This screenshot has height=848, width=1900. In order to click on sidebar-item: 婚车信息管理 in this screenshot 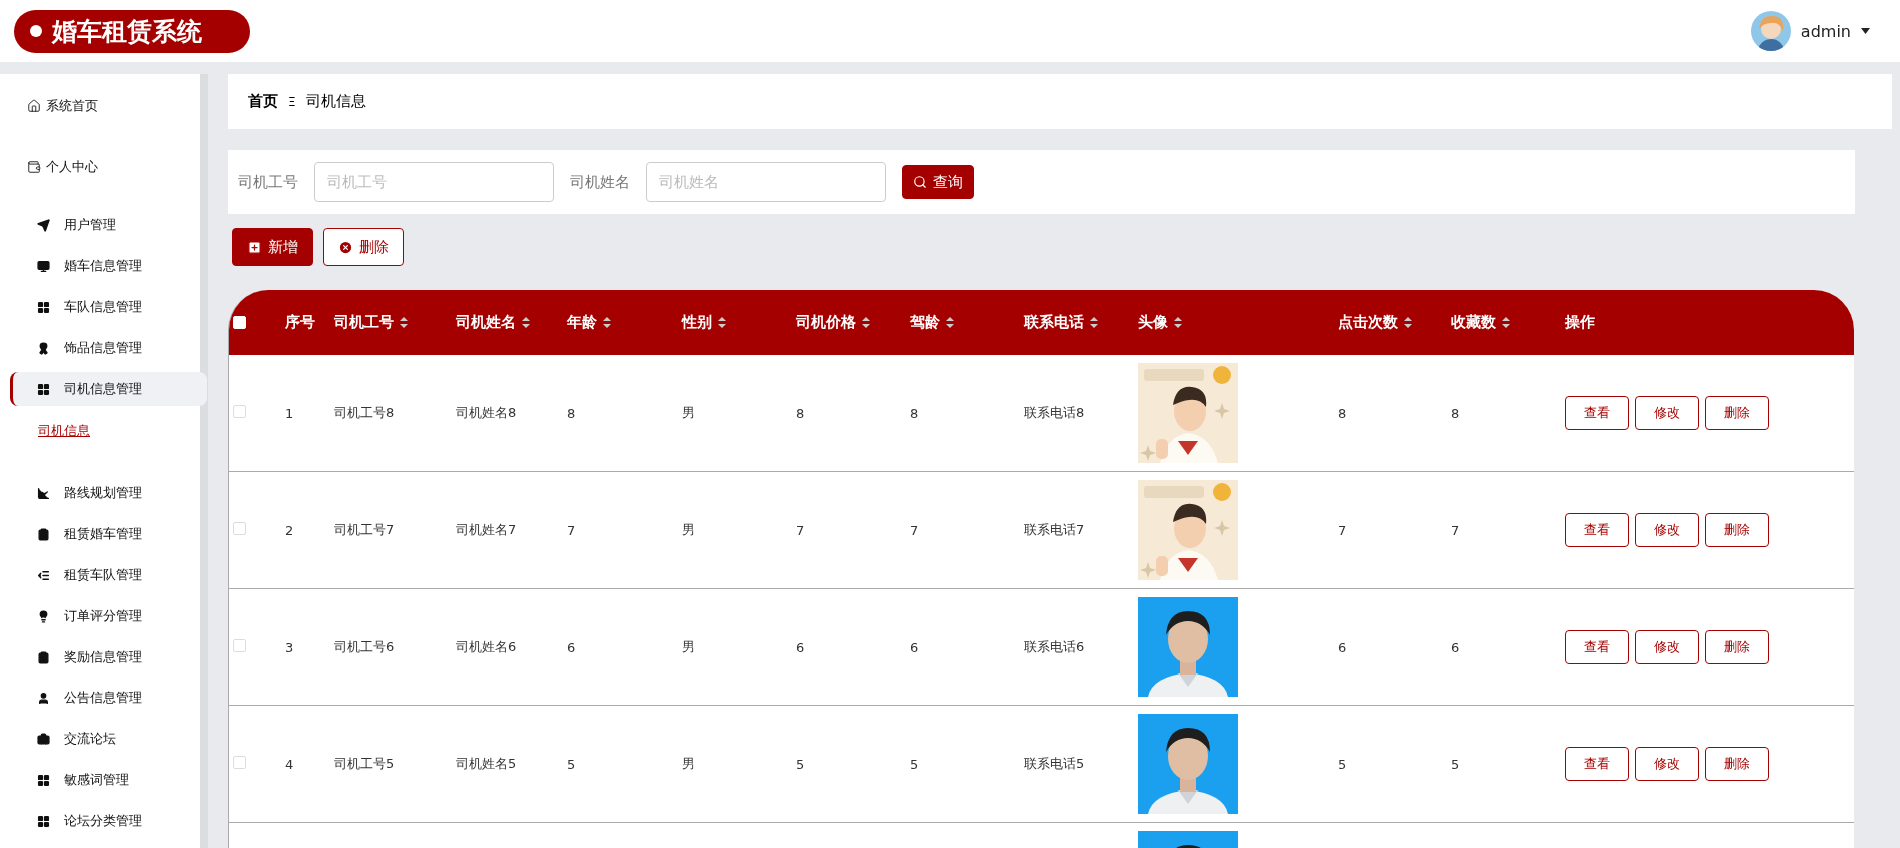, I will do `click(108, 266)`.